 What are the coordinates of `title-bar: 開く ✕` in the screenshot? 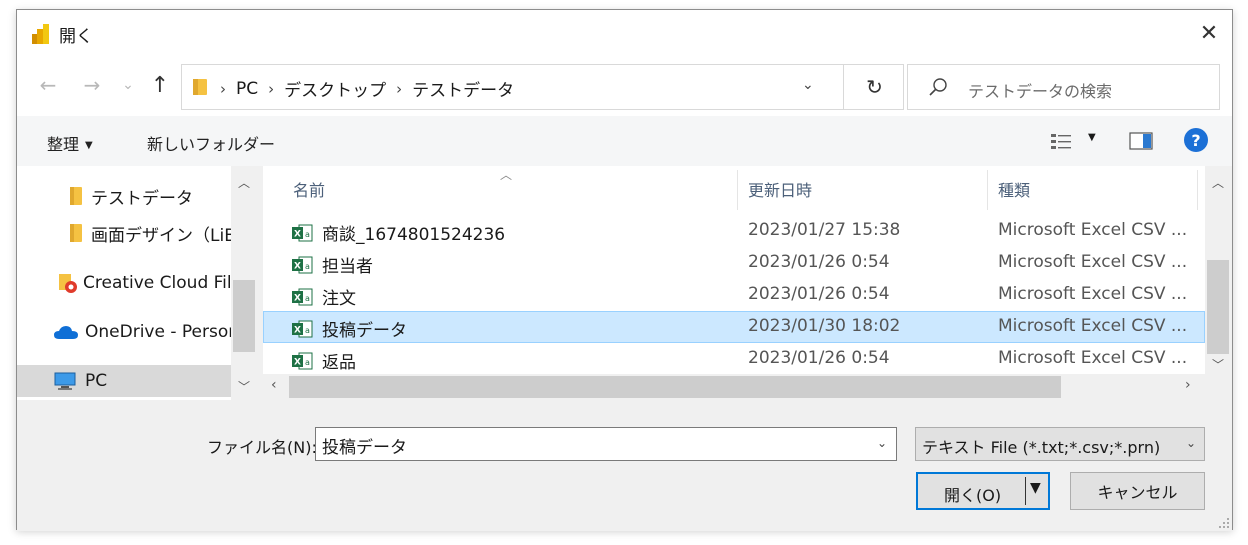 It's located at (624, 33).